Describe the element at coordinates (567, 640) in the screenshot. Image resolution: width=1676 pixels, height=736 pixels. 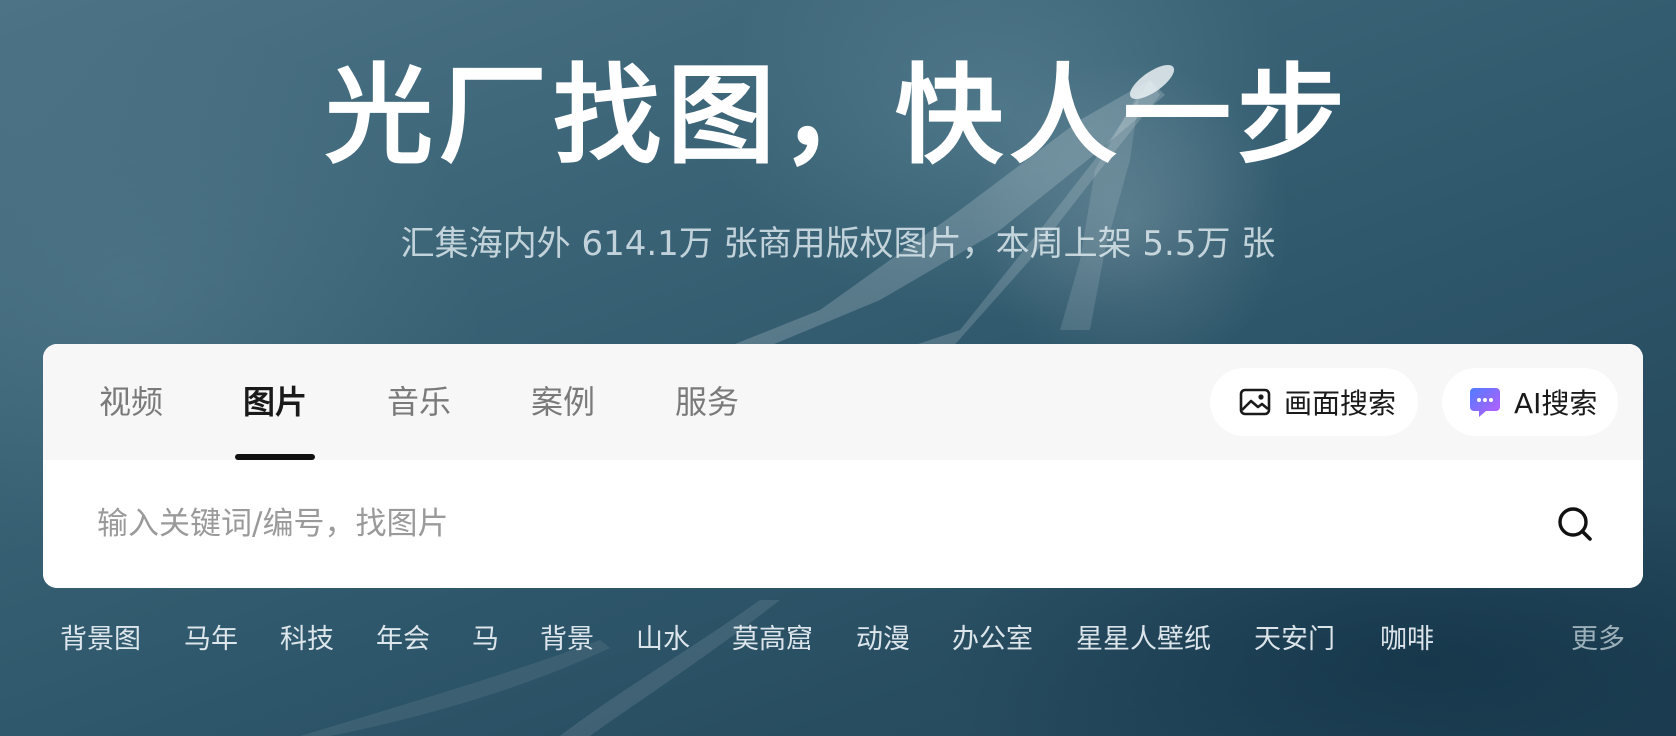
I see `hot-tag: 背景` at that location.